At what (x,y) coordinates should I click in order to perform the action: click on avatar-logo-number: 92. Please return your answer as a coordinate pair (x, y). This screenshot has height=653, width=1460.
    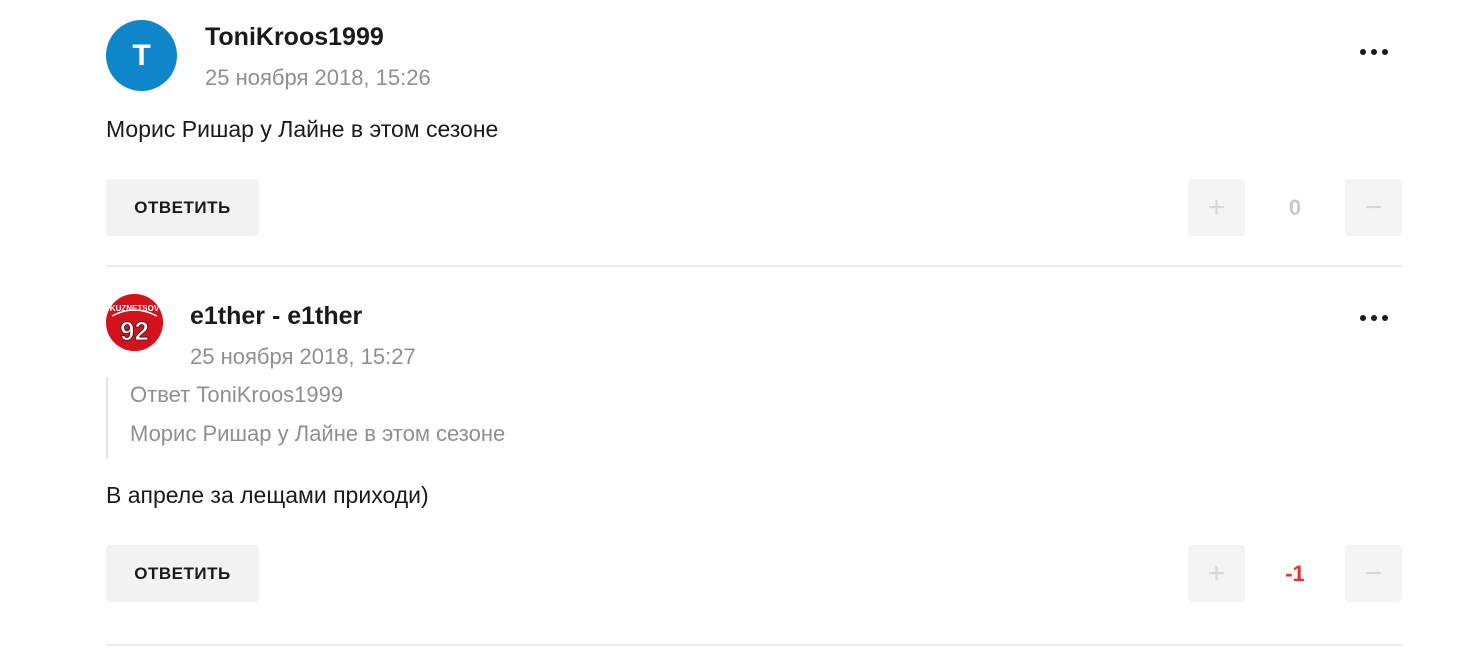
    Looking at the image, I should click on (134, 331).